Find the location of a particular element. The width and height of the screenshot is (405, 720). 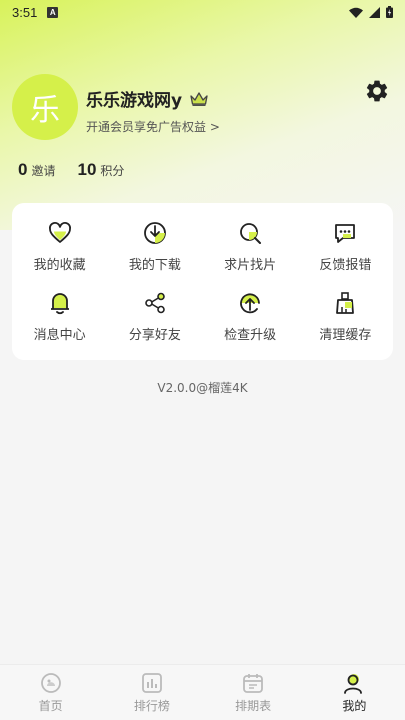

tab-label: 首页 is located at coordinates (50, 706).